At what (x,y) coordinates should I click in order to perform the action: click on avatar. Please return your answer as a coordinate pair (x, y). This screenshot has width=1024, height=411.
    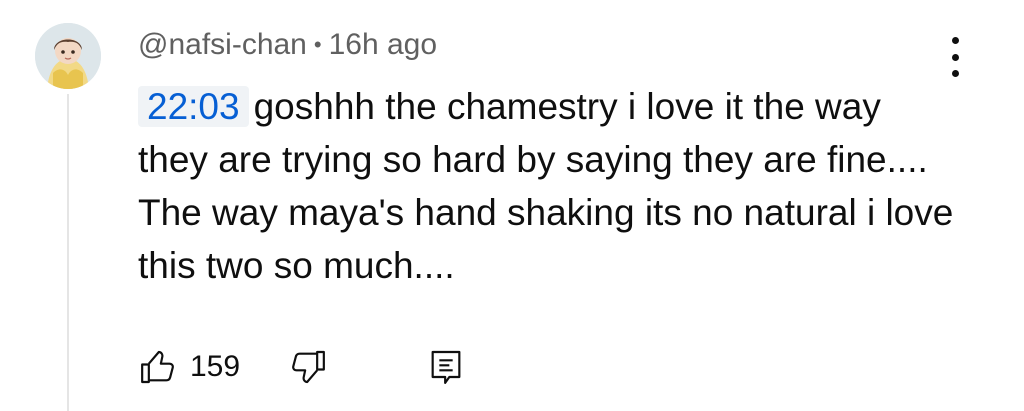
    Looking at the image, I should click on (68, 56).